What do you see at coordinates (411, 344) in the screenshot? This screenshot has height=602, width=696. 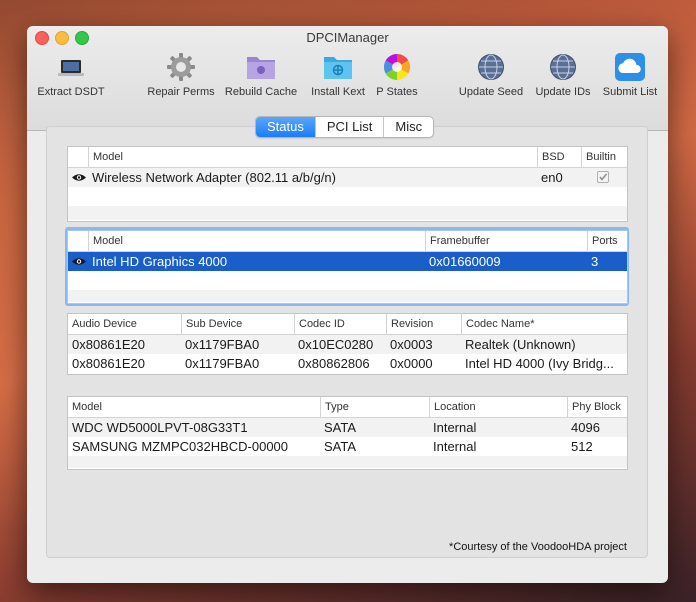 I see `revision-cell: 0x0003` at bounding box center [411, 344].